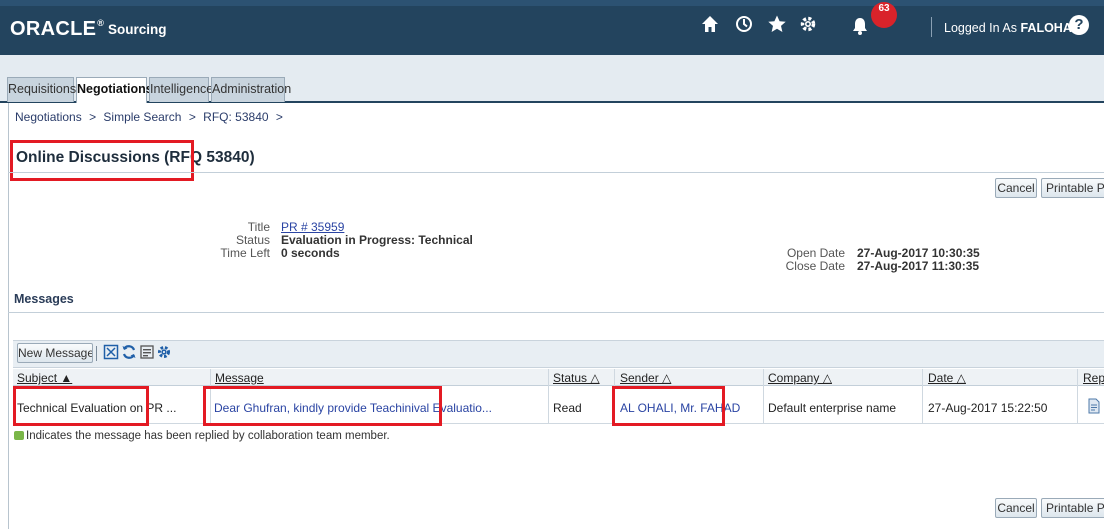  What do you see at coordinates (245, 253) in the screenshot?
I see `time-left-label: Time Left` at bounding box center [245, 253].